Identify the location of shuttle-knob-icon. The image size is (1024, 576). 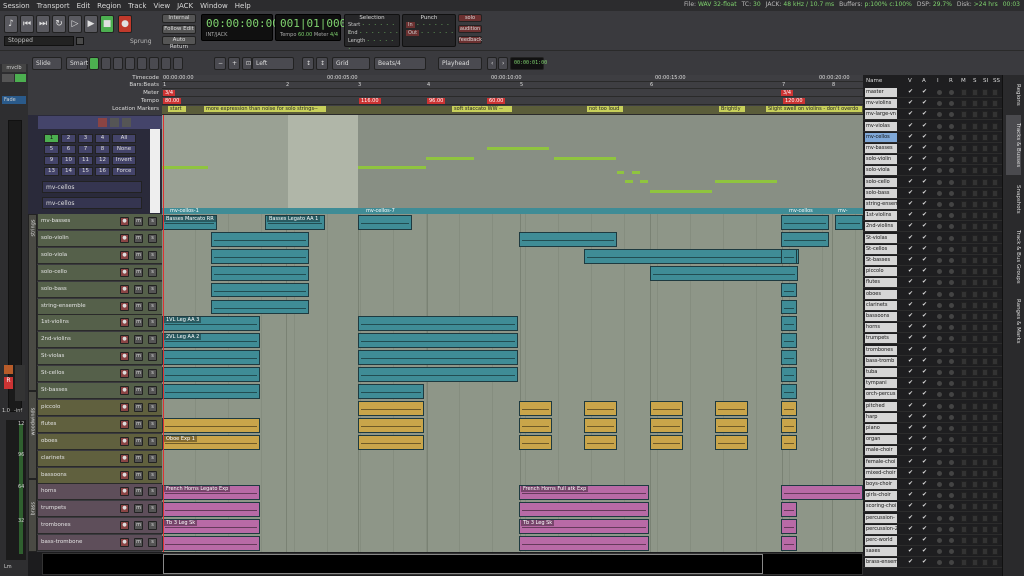
(80, 41).